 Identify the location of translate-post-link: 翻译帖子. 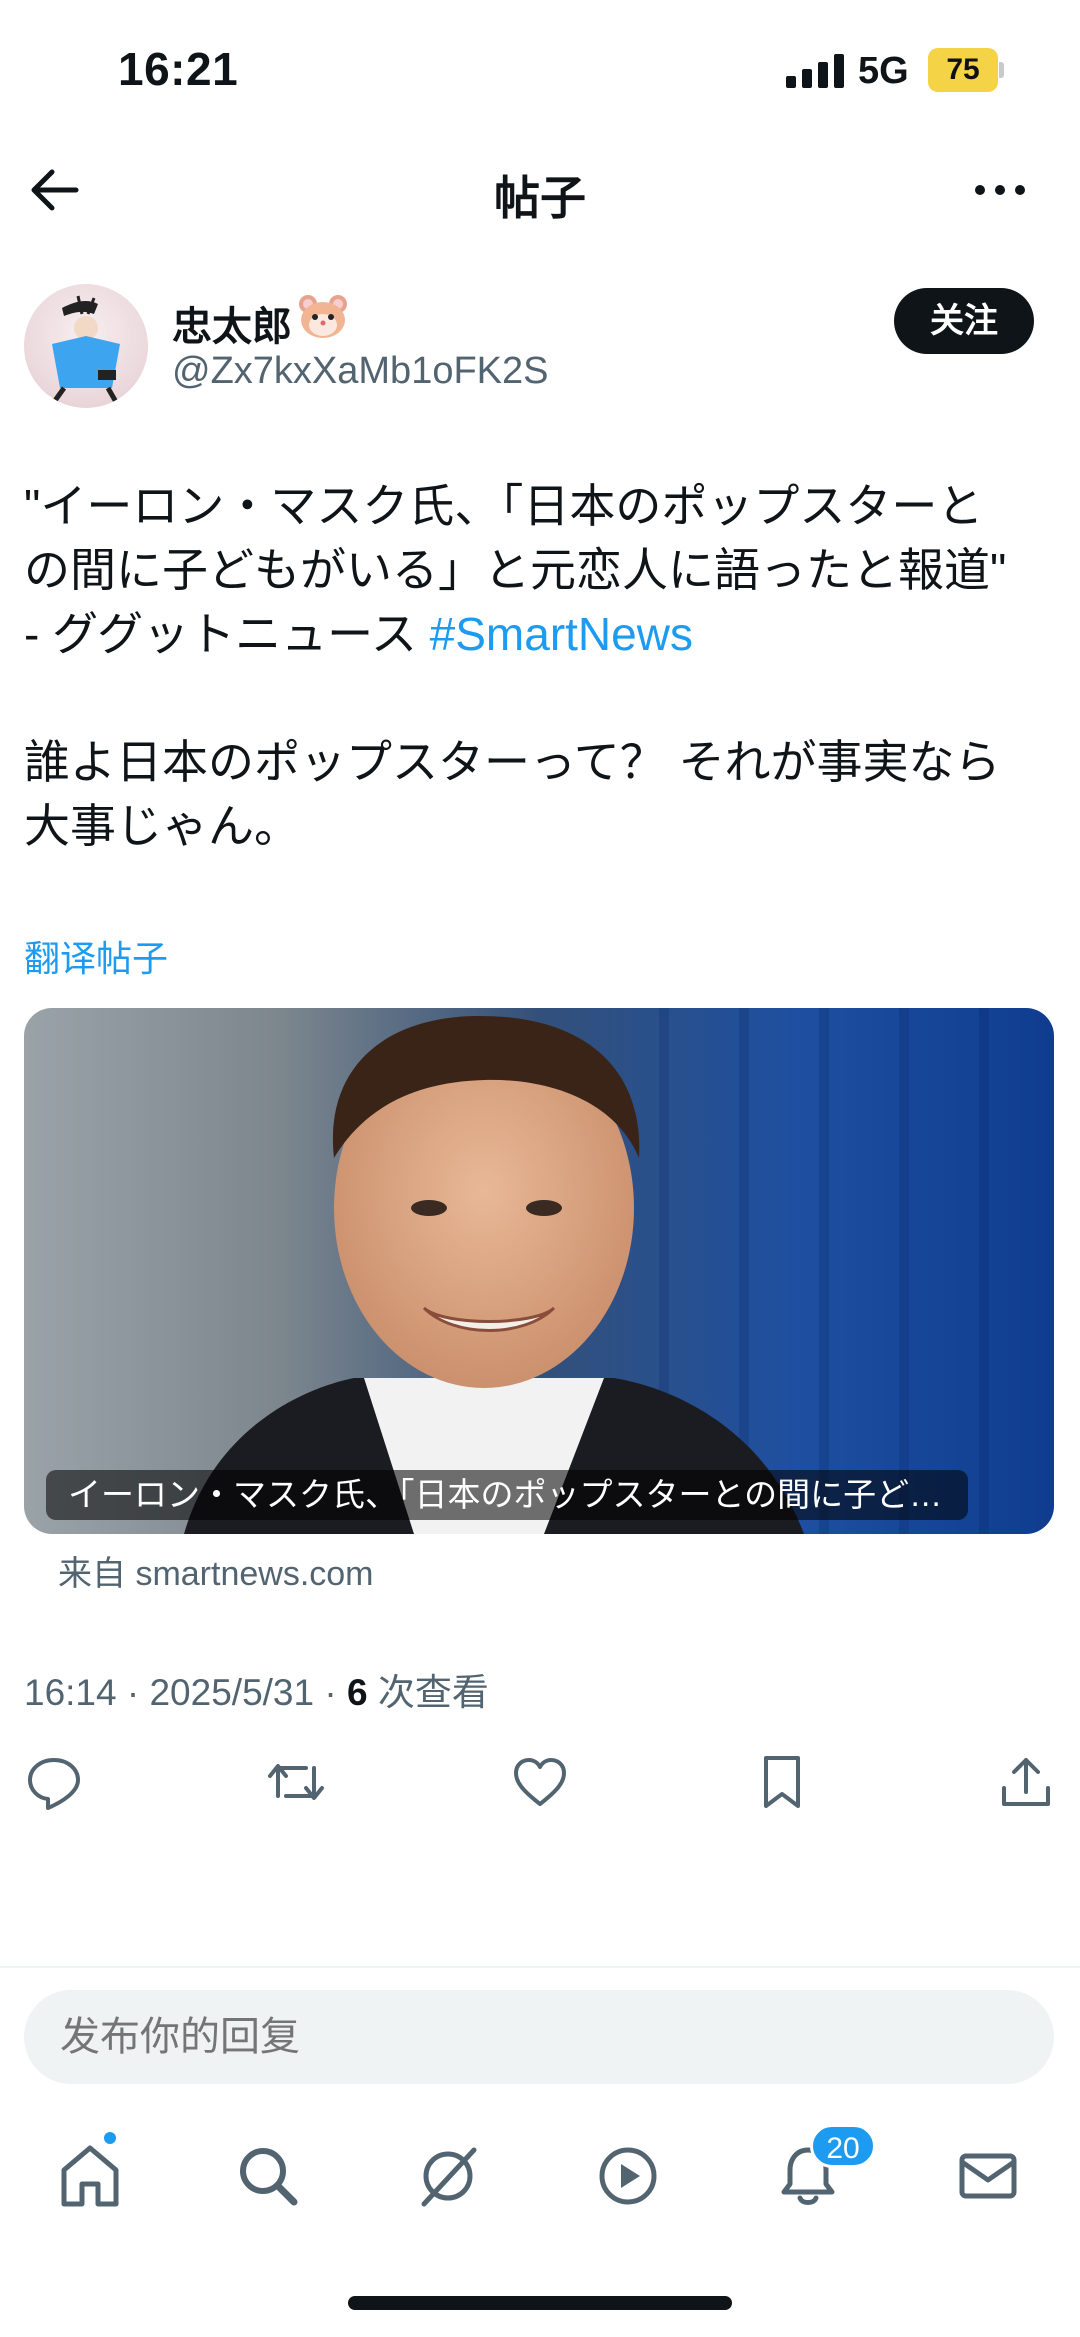
(96, 956).